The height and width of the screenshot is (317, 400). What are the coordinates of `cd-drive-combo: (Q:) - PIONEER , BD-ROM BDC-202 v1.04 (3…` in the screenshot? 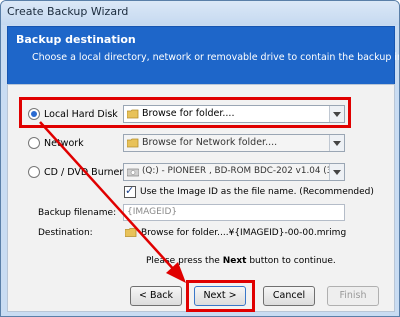 It's located at (234, 172).